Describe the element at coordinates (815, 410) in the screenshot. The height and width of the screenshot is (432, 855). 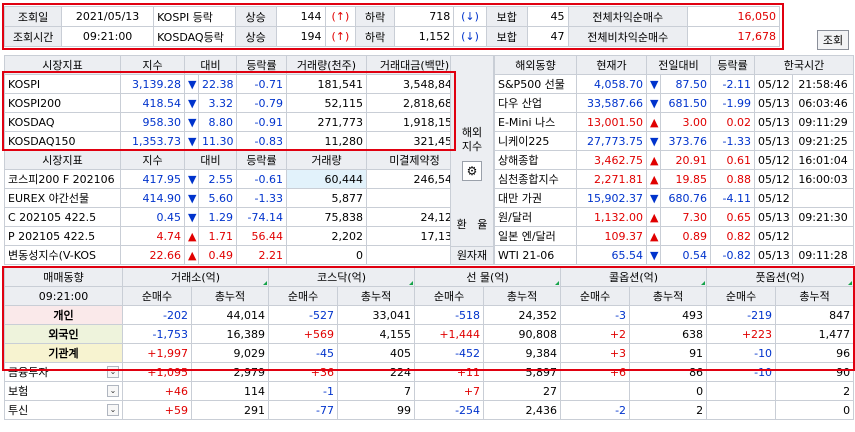
I see `cumulative-value: 0` at that location.